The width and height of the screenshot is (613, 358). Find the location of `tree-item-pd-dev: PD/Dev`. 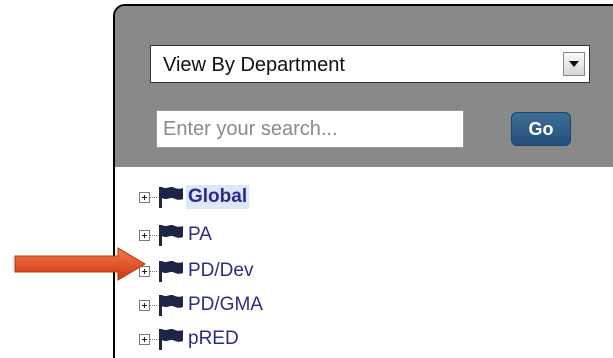

tree-item-pd-dev: PD/Dev is located at coordinates (197, 271).